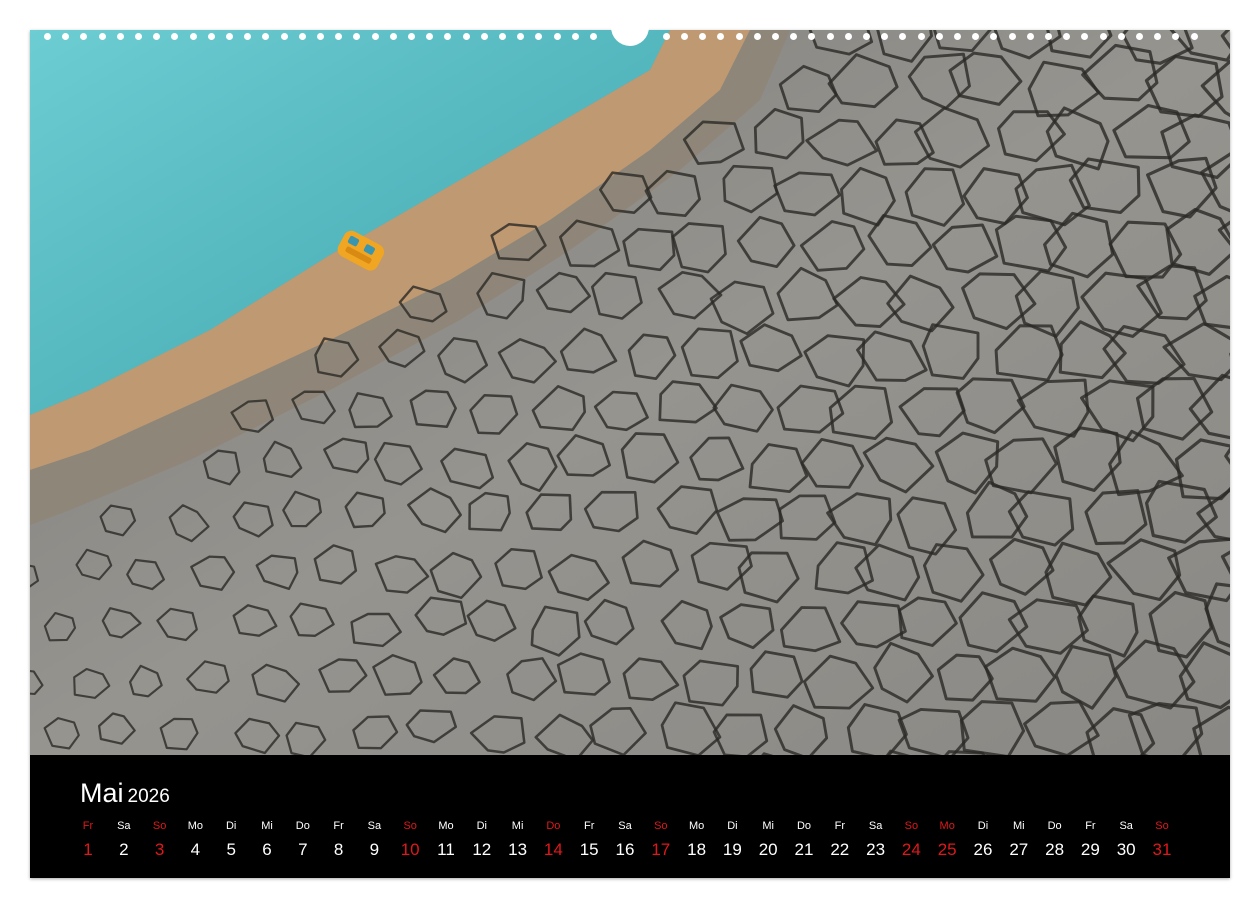 This screenshot has width=1260, height=908. Describe the element at coordinates (446, 849) in the screenshot. I see `day-number: 11` at that location.